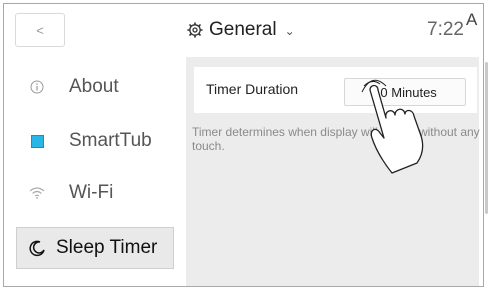 Image resolution: width=490 pixels, height=290 pixels. What do you see at coordinates (486, 138) in the screenshot?
I see `scrollbar` at bounding box center [486, 138].